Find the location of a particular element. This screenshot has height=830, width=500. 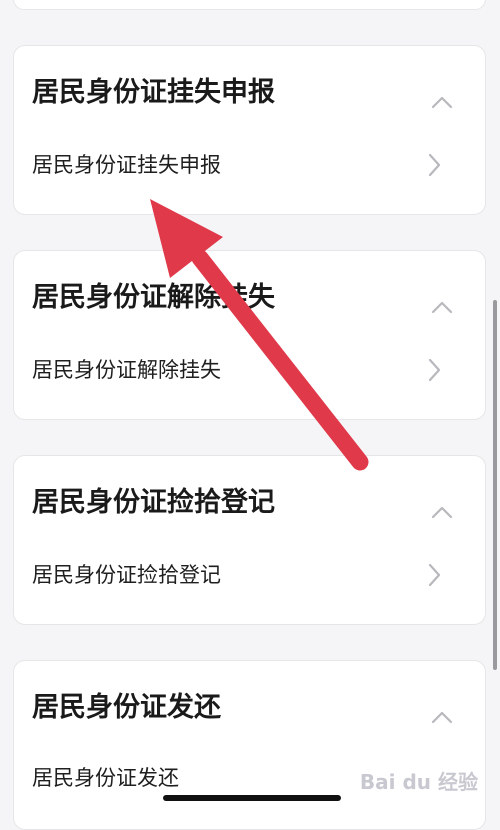

scrollbar is located at coordinates (495, 485).